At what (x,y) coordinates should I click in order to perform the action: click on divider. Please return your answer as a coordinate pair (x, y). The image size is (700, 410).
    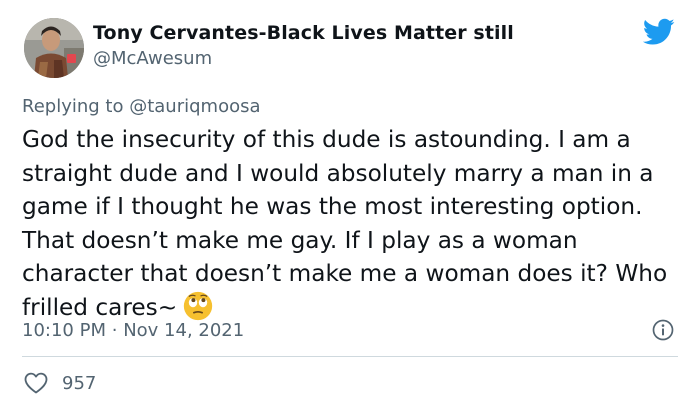
    Looking at the image, I should click on (350, 356).